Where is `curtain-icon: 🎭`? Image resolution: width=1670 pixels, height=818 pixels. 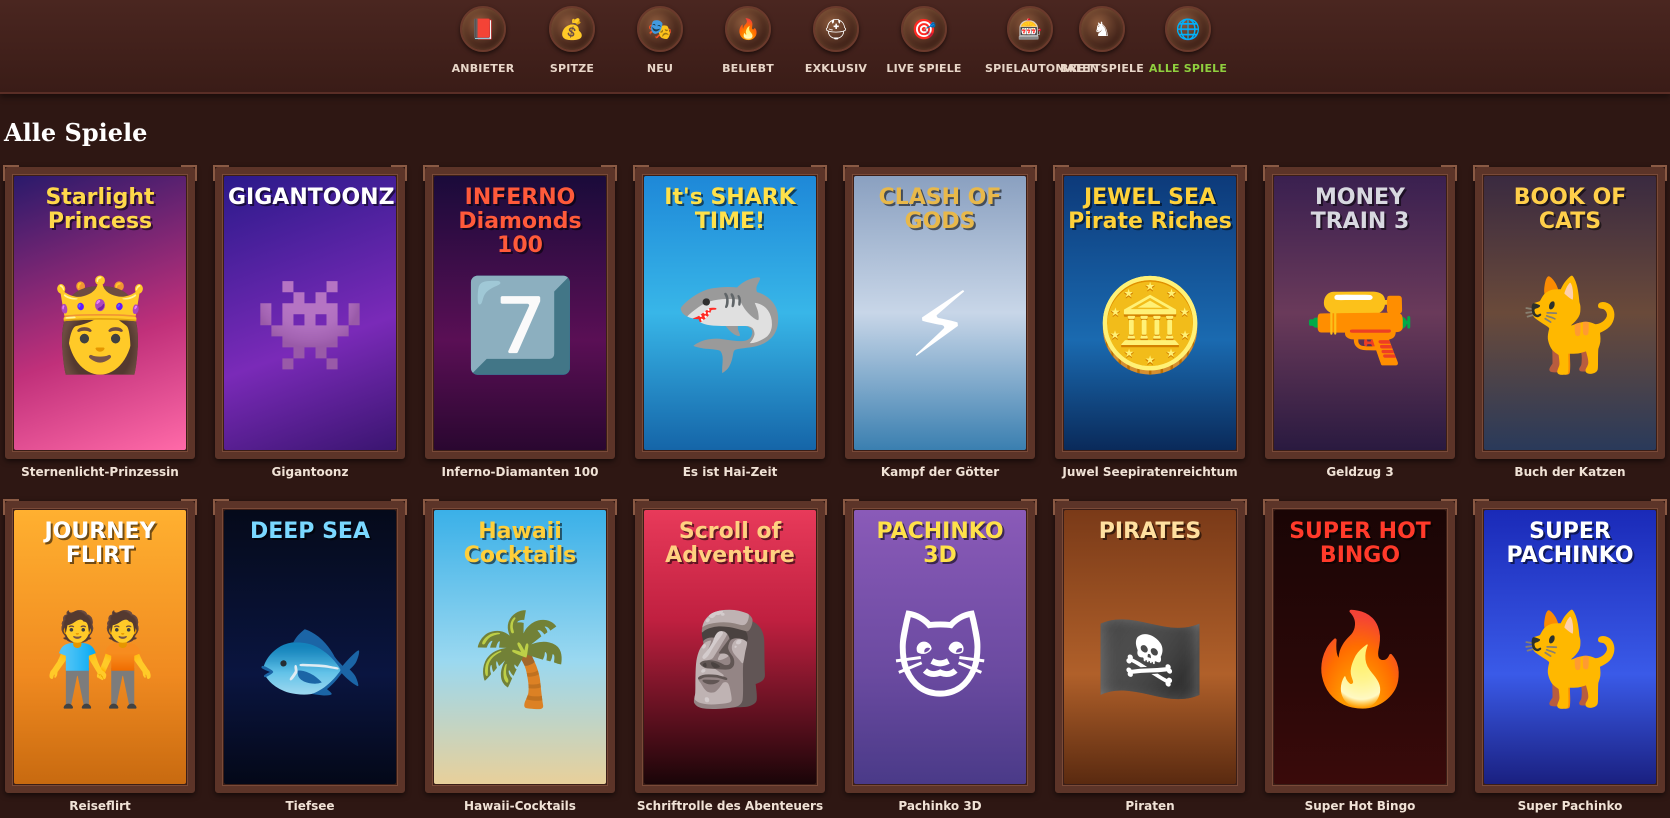
curtain-icon: 🎭 is located at coordinates (660, 29).